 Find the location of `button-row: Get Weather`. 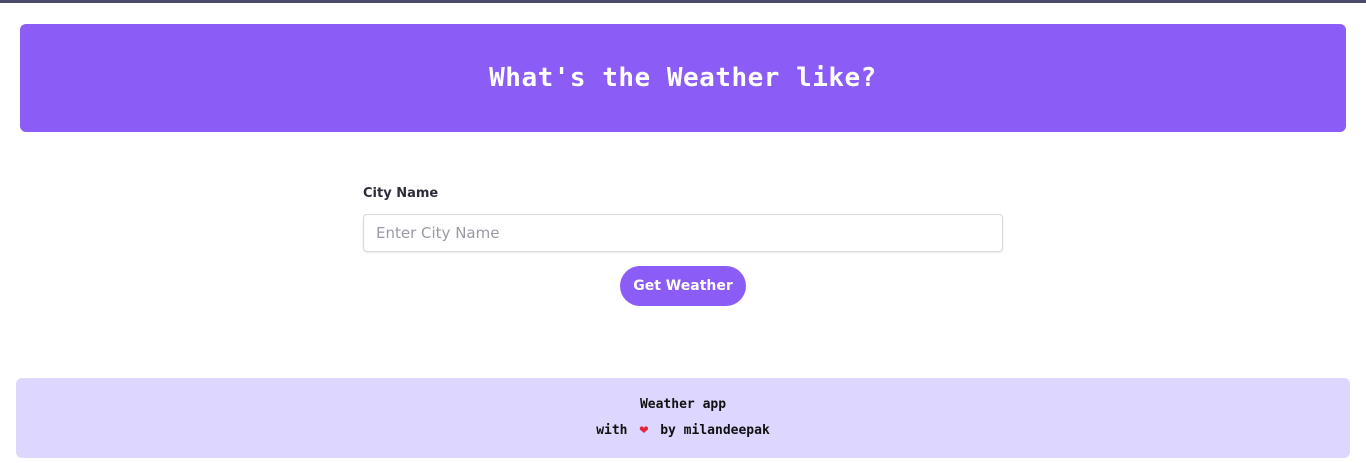

button-row: Get Weather is located at coordinates (683, 286).